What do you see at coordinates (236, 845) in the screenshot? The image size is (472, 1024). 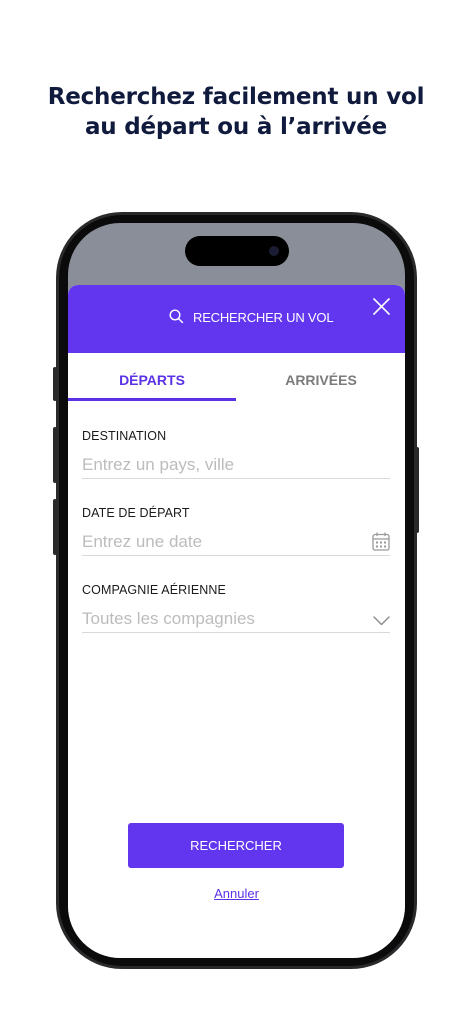 I see `search-button: RECHERCHER` at bounding box center [236, 845].